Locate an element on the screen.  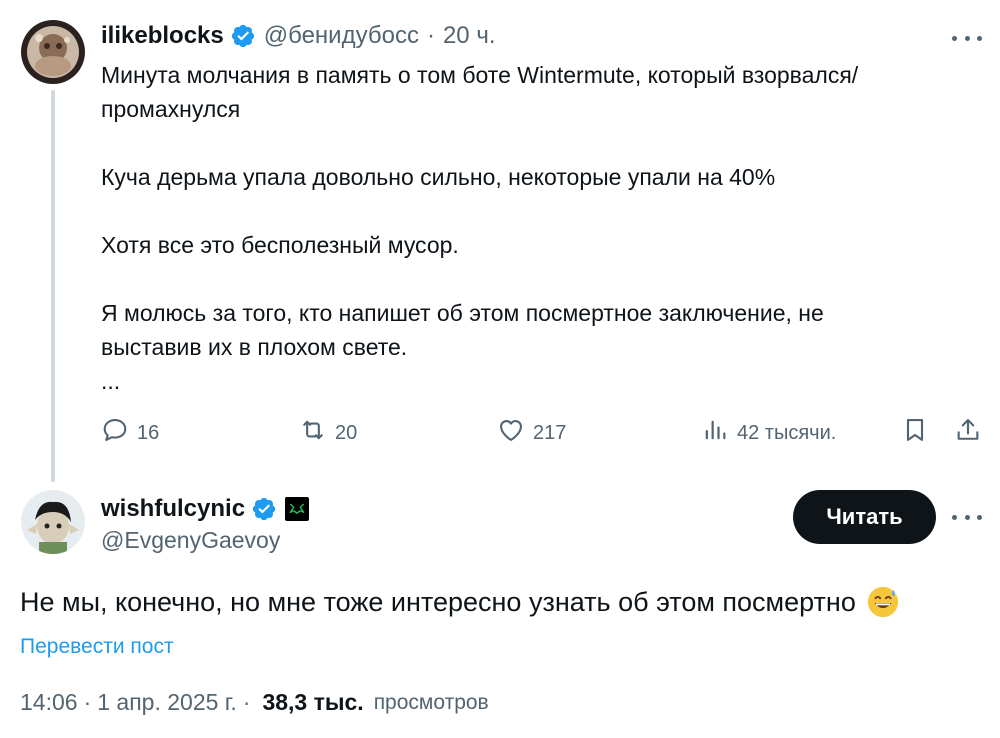
timestamp-time: 14:06 is located at coordinates (49, 702).